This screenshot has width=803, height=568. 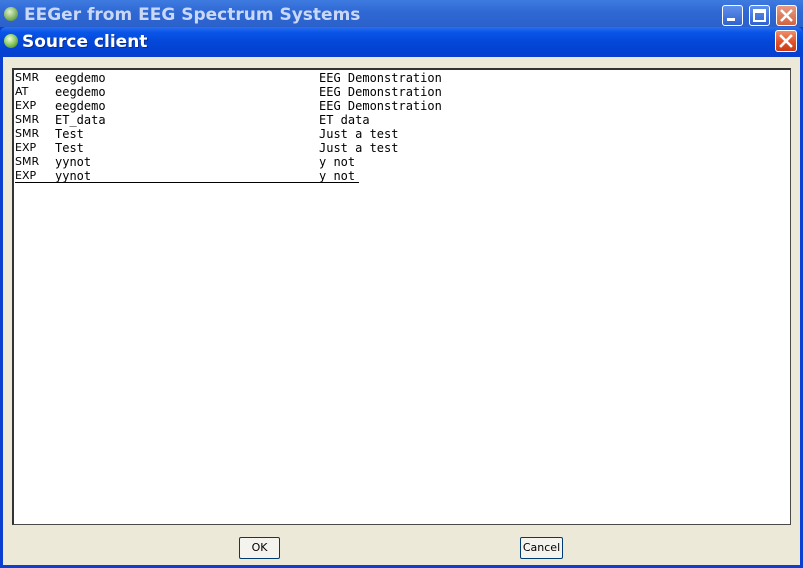 I want to click on dialog-close-button, so click(x=786, y=41).